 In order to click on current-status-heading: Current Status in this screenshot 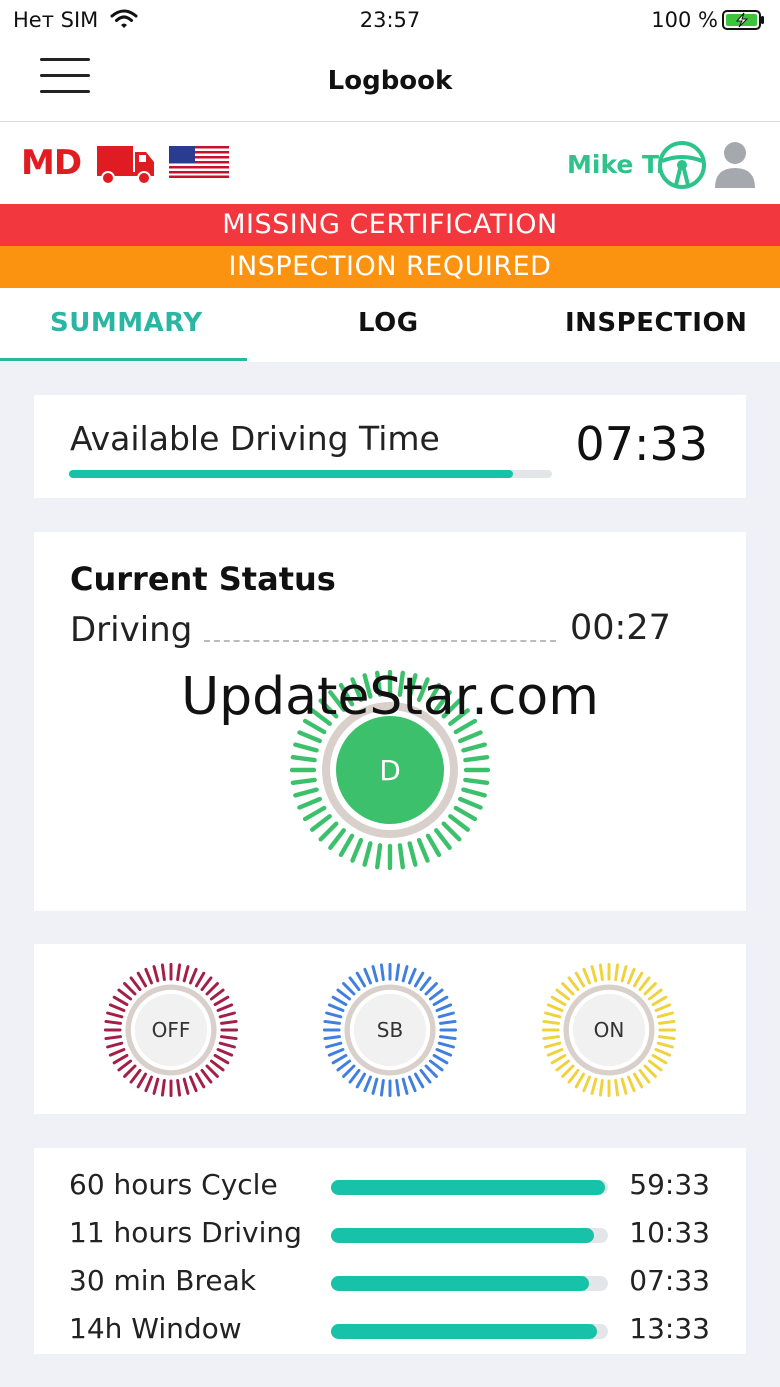, I will do `click(203, 579)`.